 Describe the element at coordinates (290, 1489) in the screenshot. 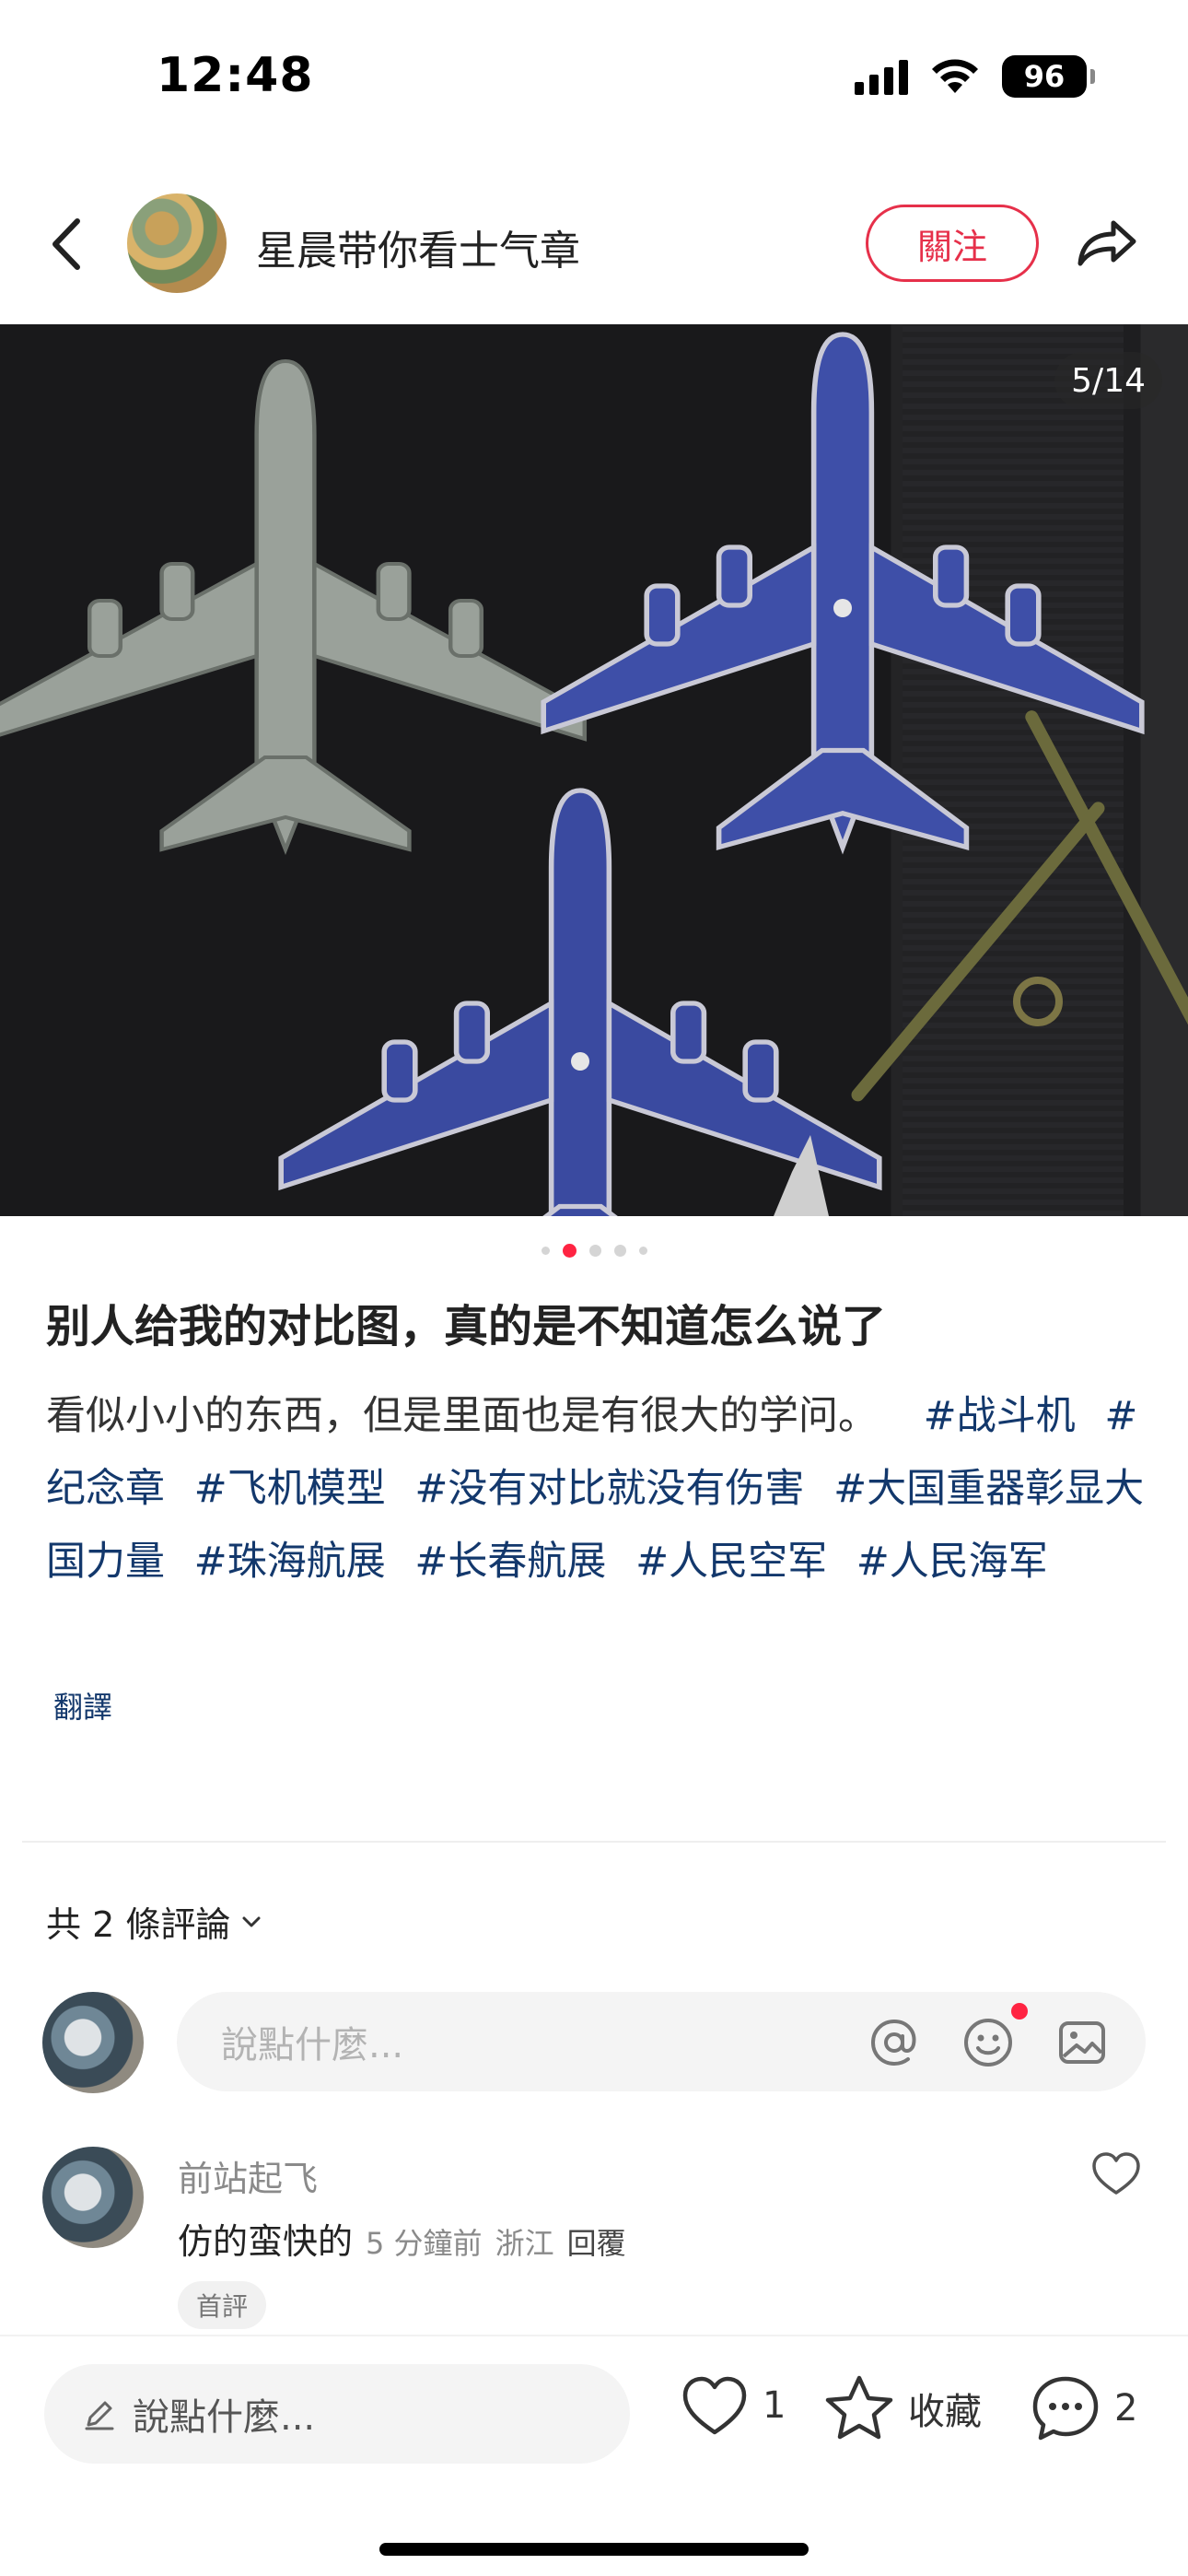

I see `hashtag: #飞机模型` at that location.